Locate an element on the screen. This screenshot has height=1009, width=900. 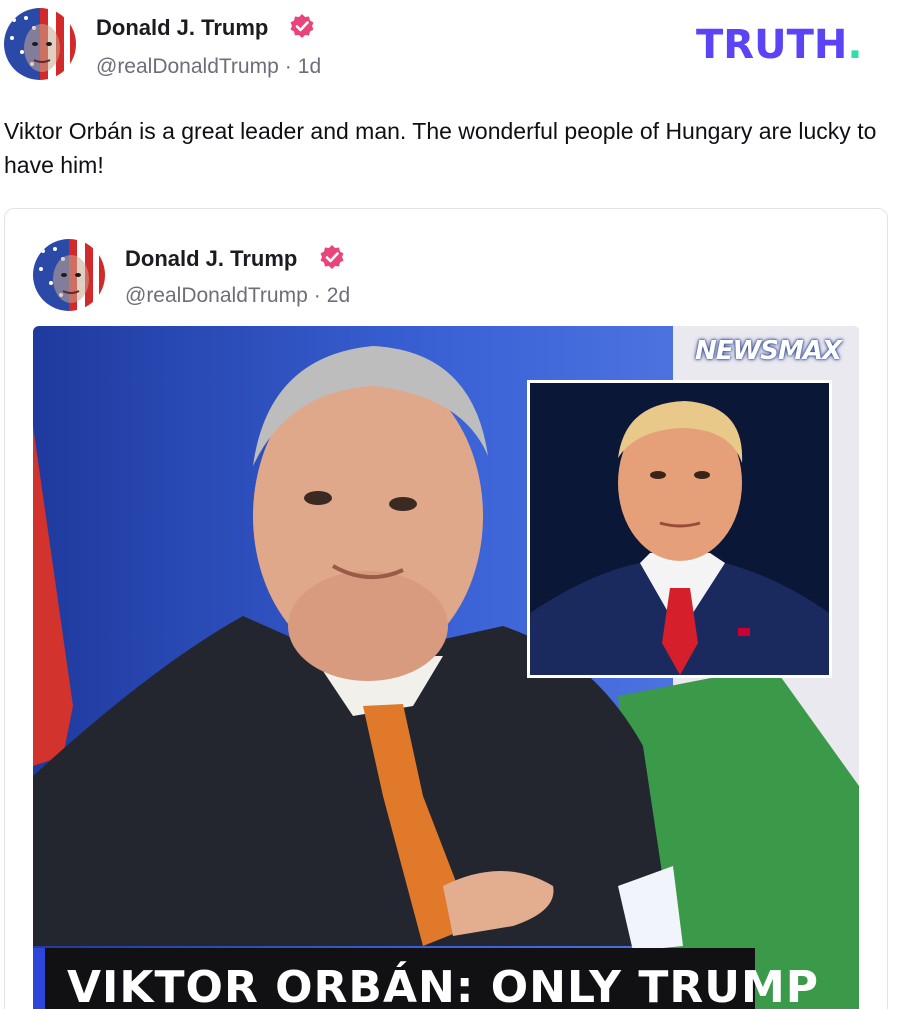
truth-logo: TRUTH. is located at coordinates (779, 45).